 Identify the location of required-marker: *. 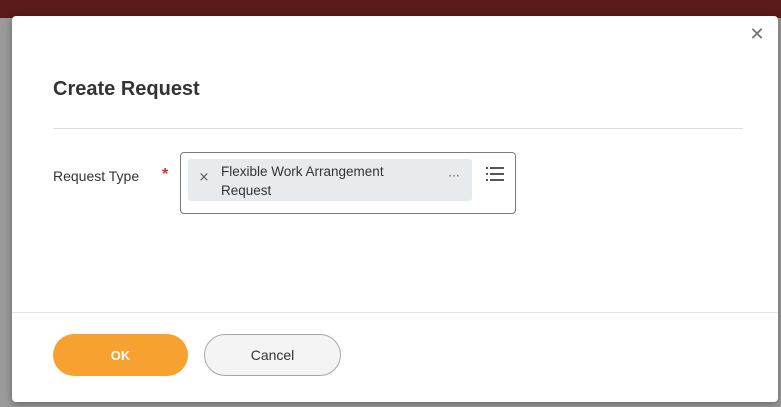
(165, 174).